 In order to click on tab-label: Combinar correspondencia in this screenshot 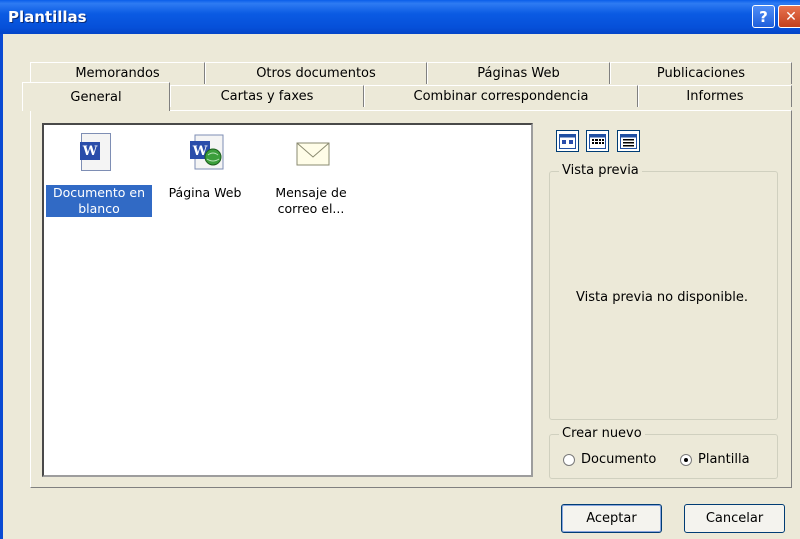, I will do `click(501, 96)`.